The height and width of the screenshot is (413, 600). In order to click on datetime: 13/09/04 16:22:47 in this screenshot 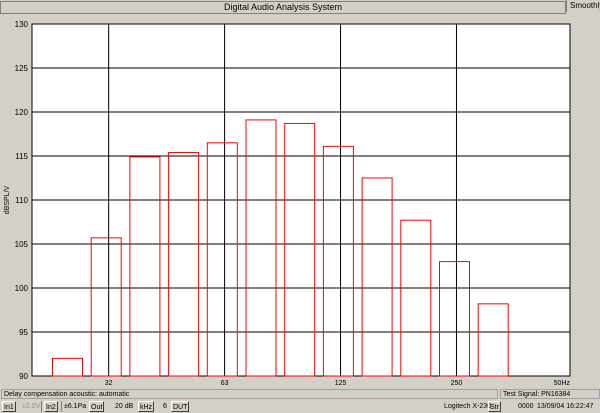, I will do `click(565, 406)`.